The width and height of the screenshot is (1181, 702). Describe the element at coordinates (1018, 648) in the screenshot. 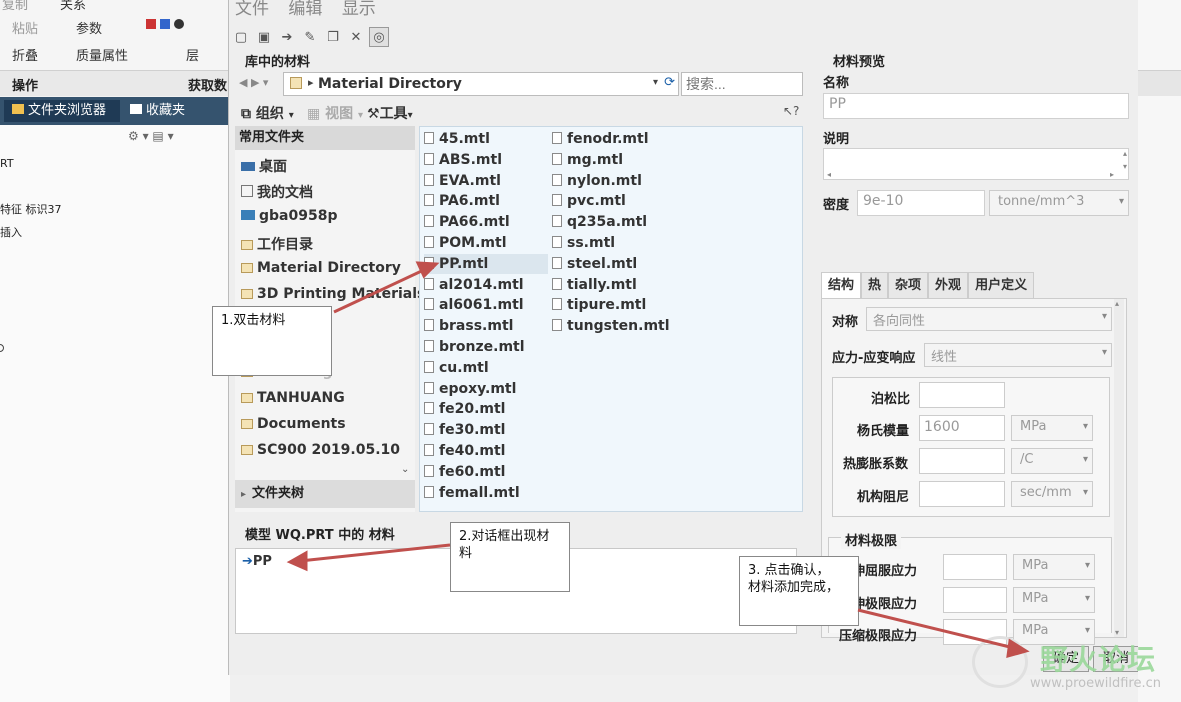

I see `arrowhead-ok` at that location.